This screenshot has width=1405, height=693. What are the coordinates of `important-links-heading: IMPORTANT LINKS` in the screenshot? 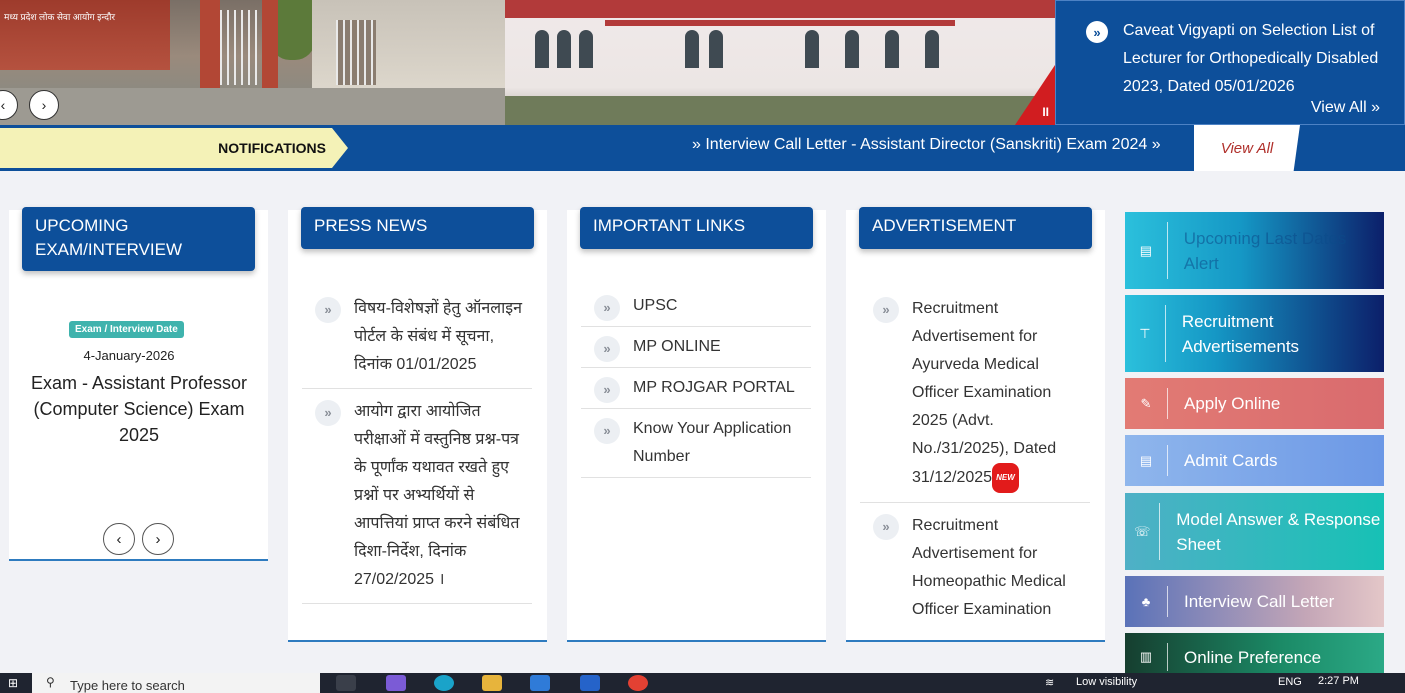 It's located at (696, 228).